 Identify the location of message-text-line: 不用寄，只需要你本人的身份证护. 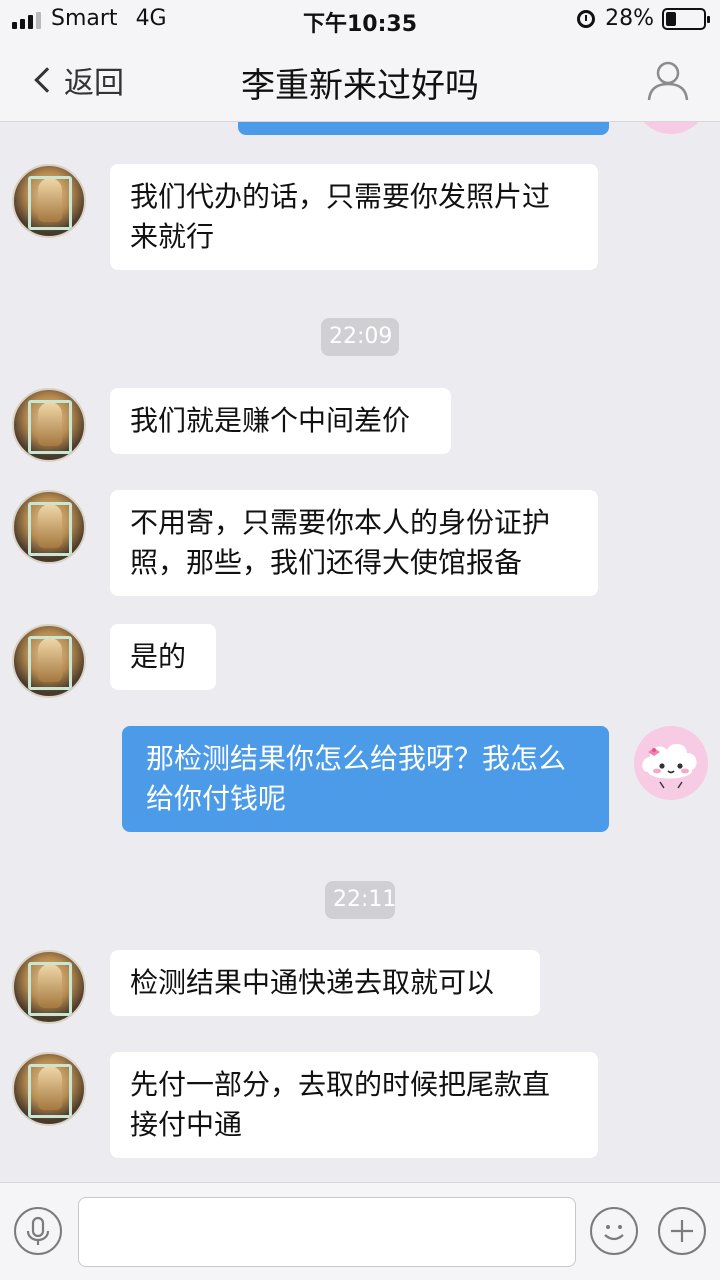
(340, 522).